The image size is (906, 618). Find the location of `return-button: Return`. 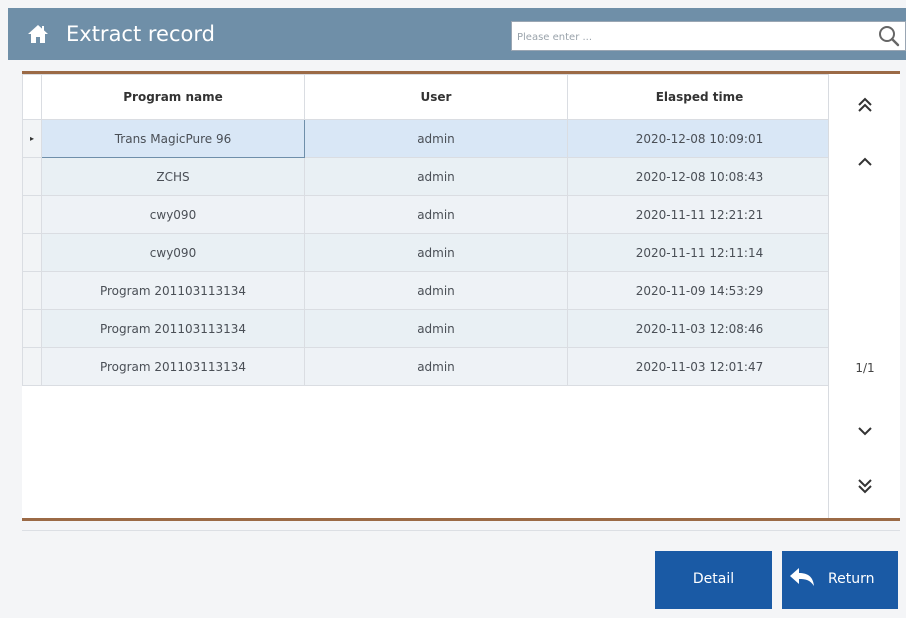

return-button: Return is located at coordinates (840, 580).